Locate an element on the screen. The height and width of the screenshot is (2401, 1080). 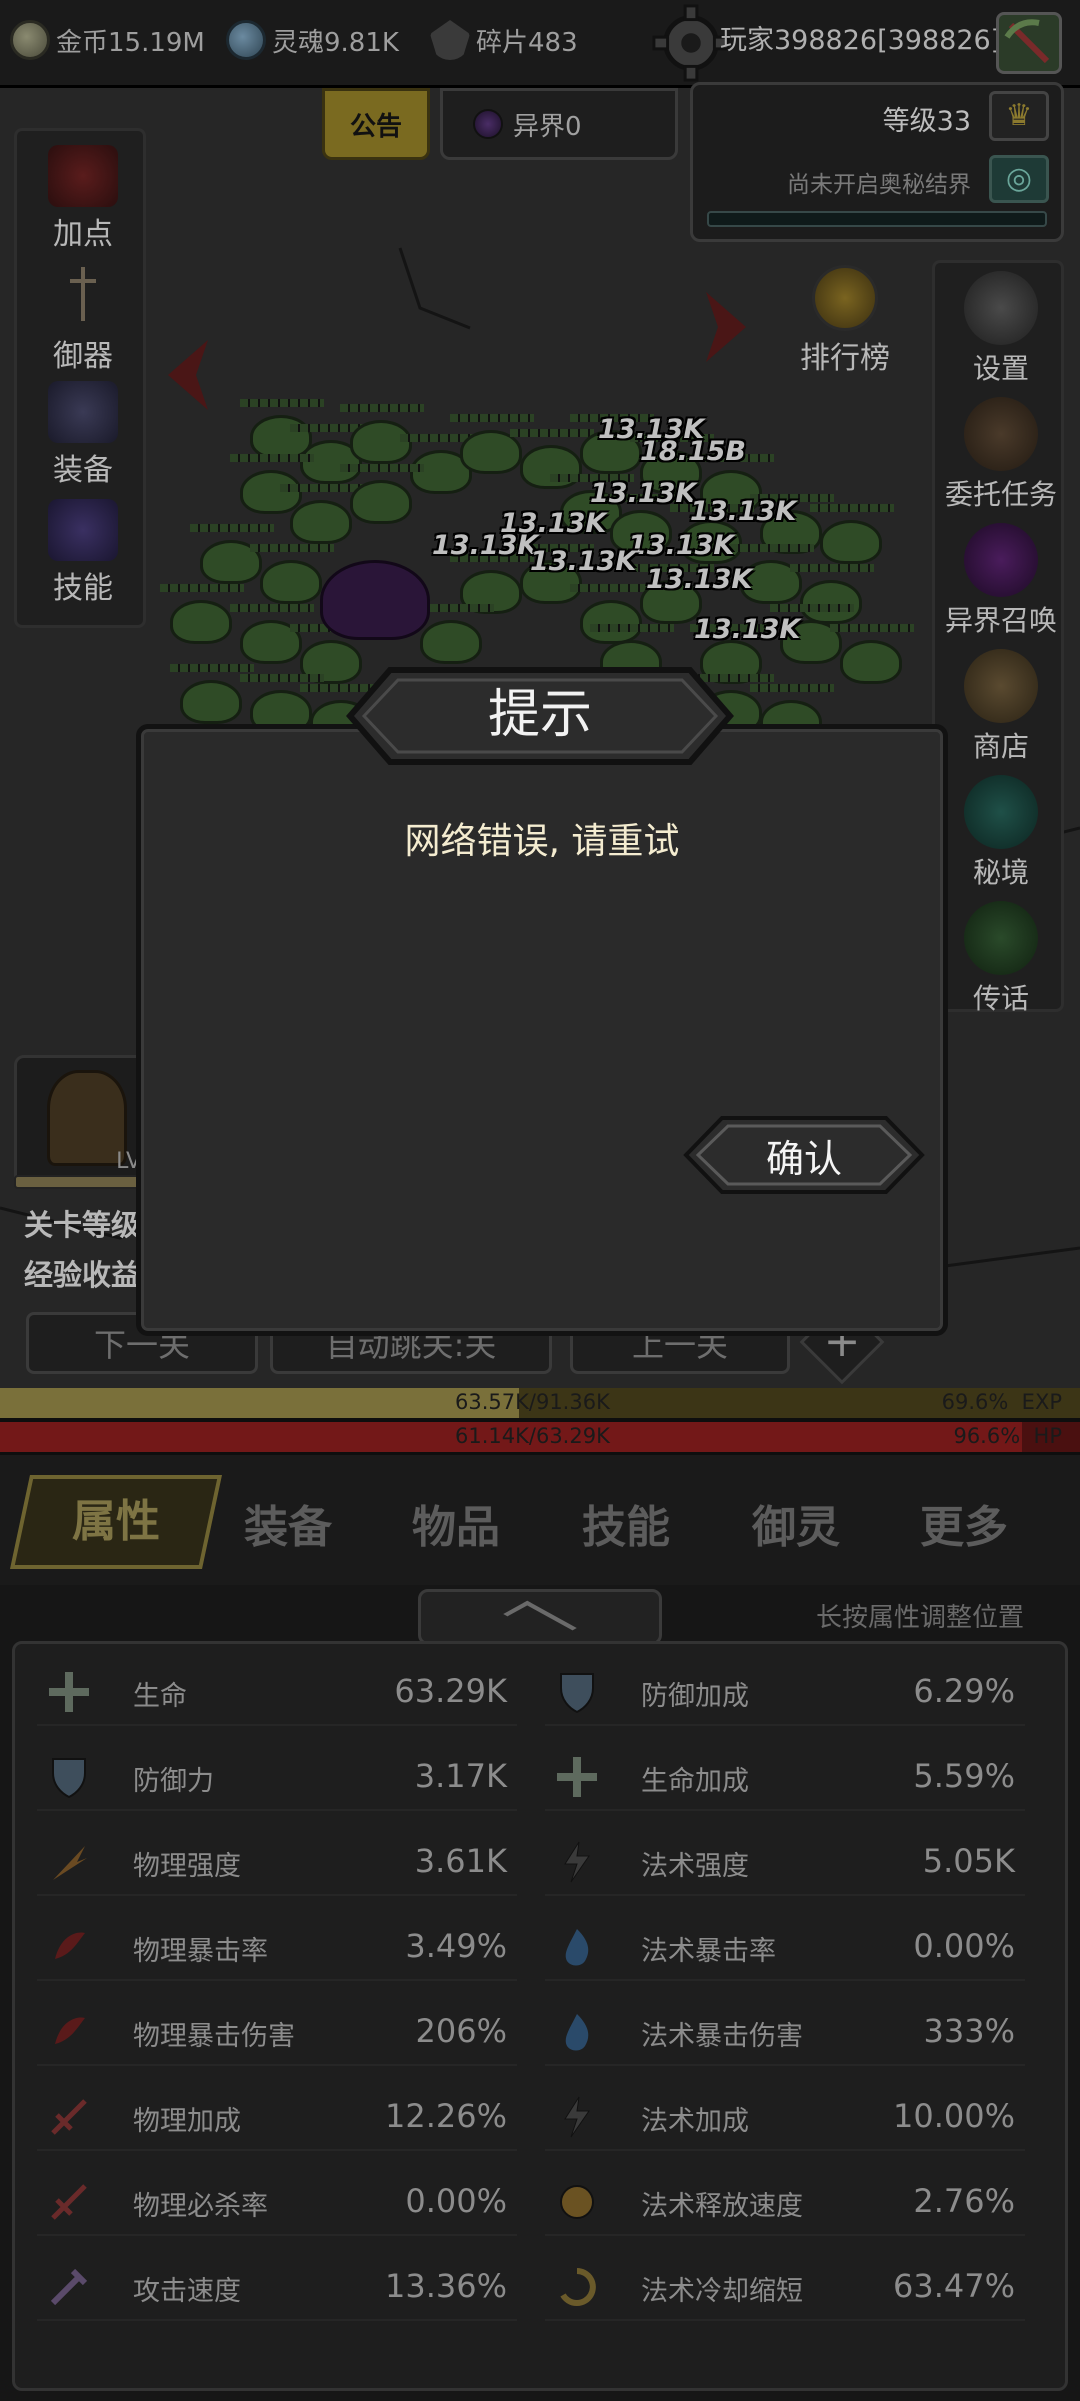
dialog-title: 提示 is located at coordinates (539, 715).